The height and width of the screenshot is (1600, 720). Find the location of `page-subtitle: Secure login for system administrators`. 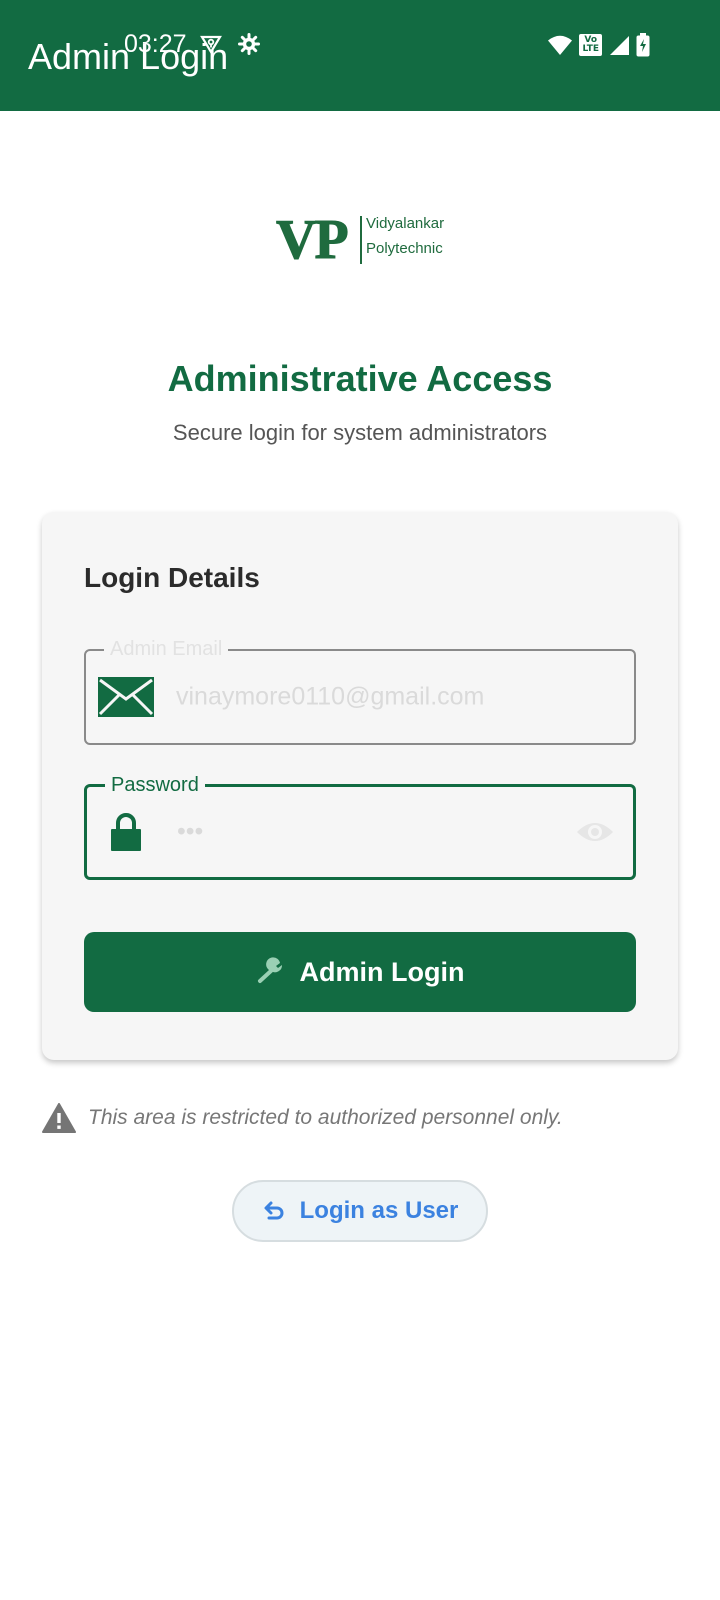

page-subtitle: Secure login for system administrators is located at coordinates (360, 432).